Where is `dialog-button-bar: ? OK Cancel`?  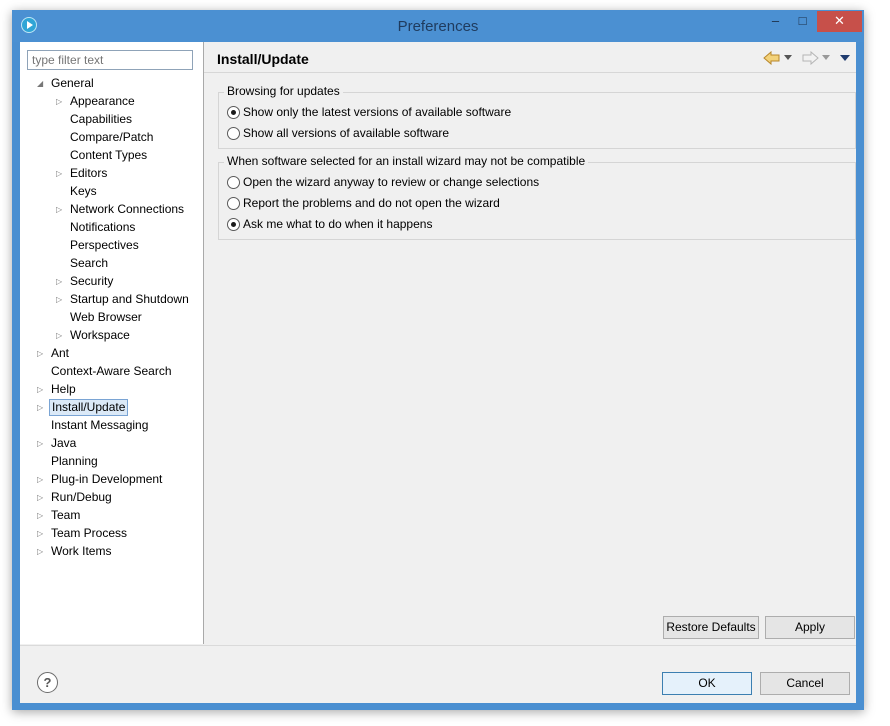 dialog-button-bar: ? OK Cancel is located at coordinates (438, 674).